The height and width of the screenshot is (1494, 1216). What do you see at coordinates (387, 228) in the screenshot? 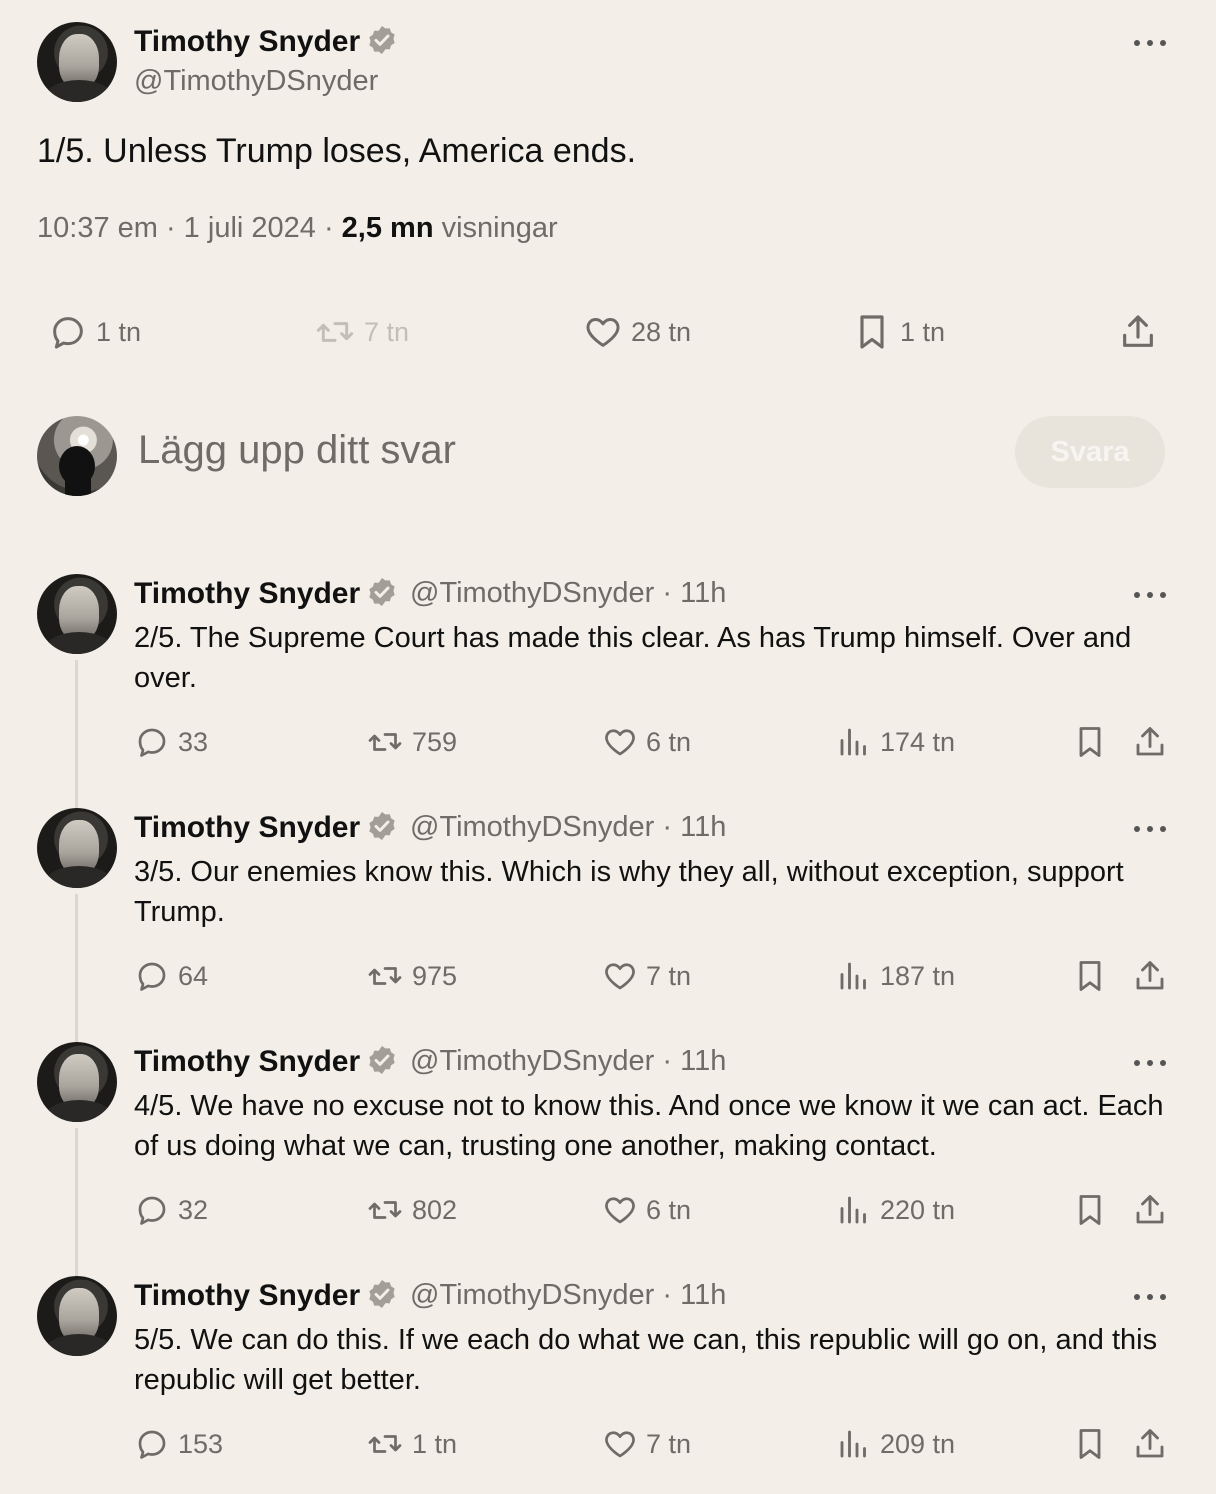
I see `views-count: 2,5 mn` at bounding box center [387, 228].